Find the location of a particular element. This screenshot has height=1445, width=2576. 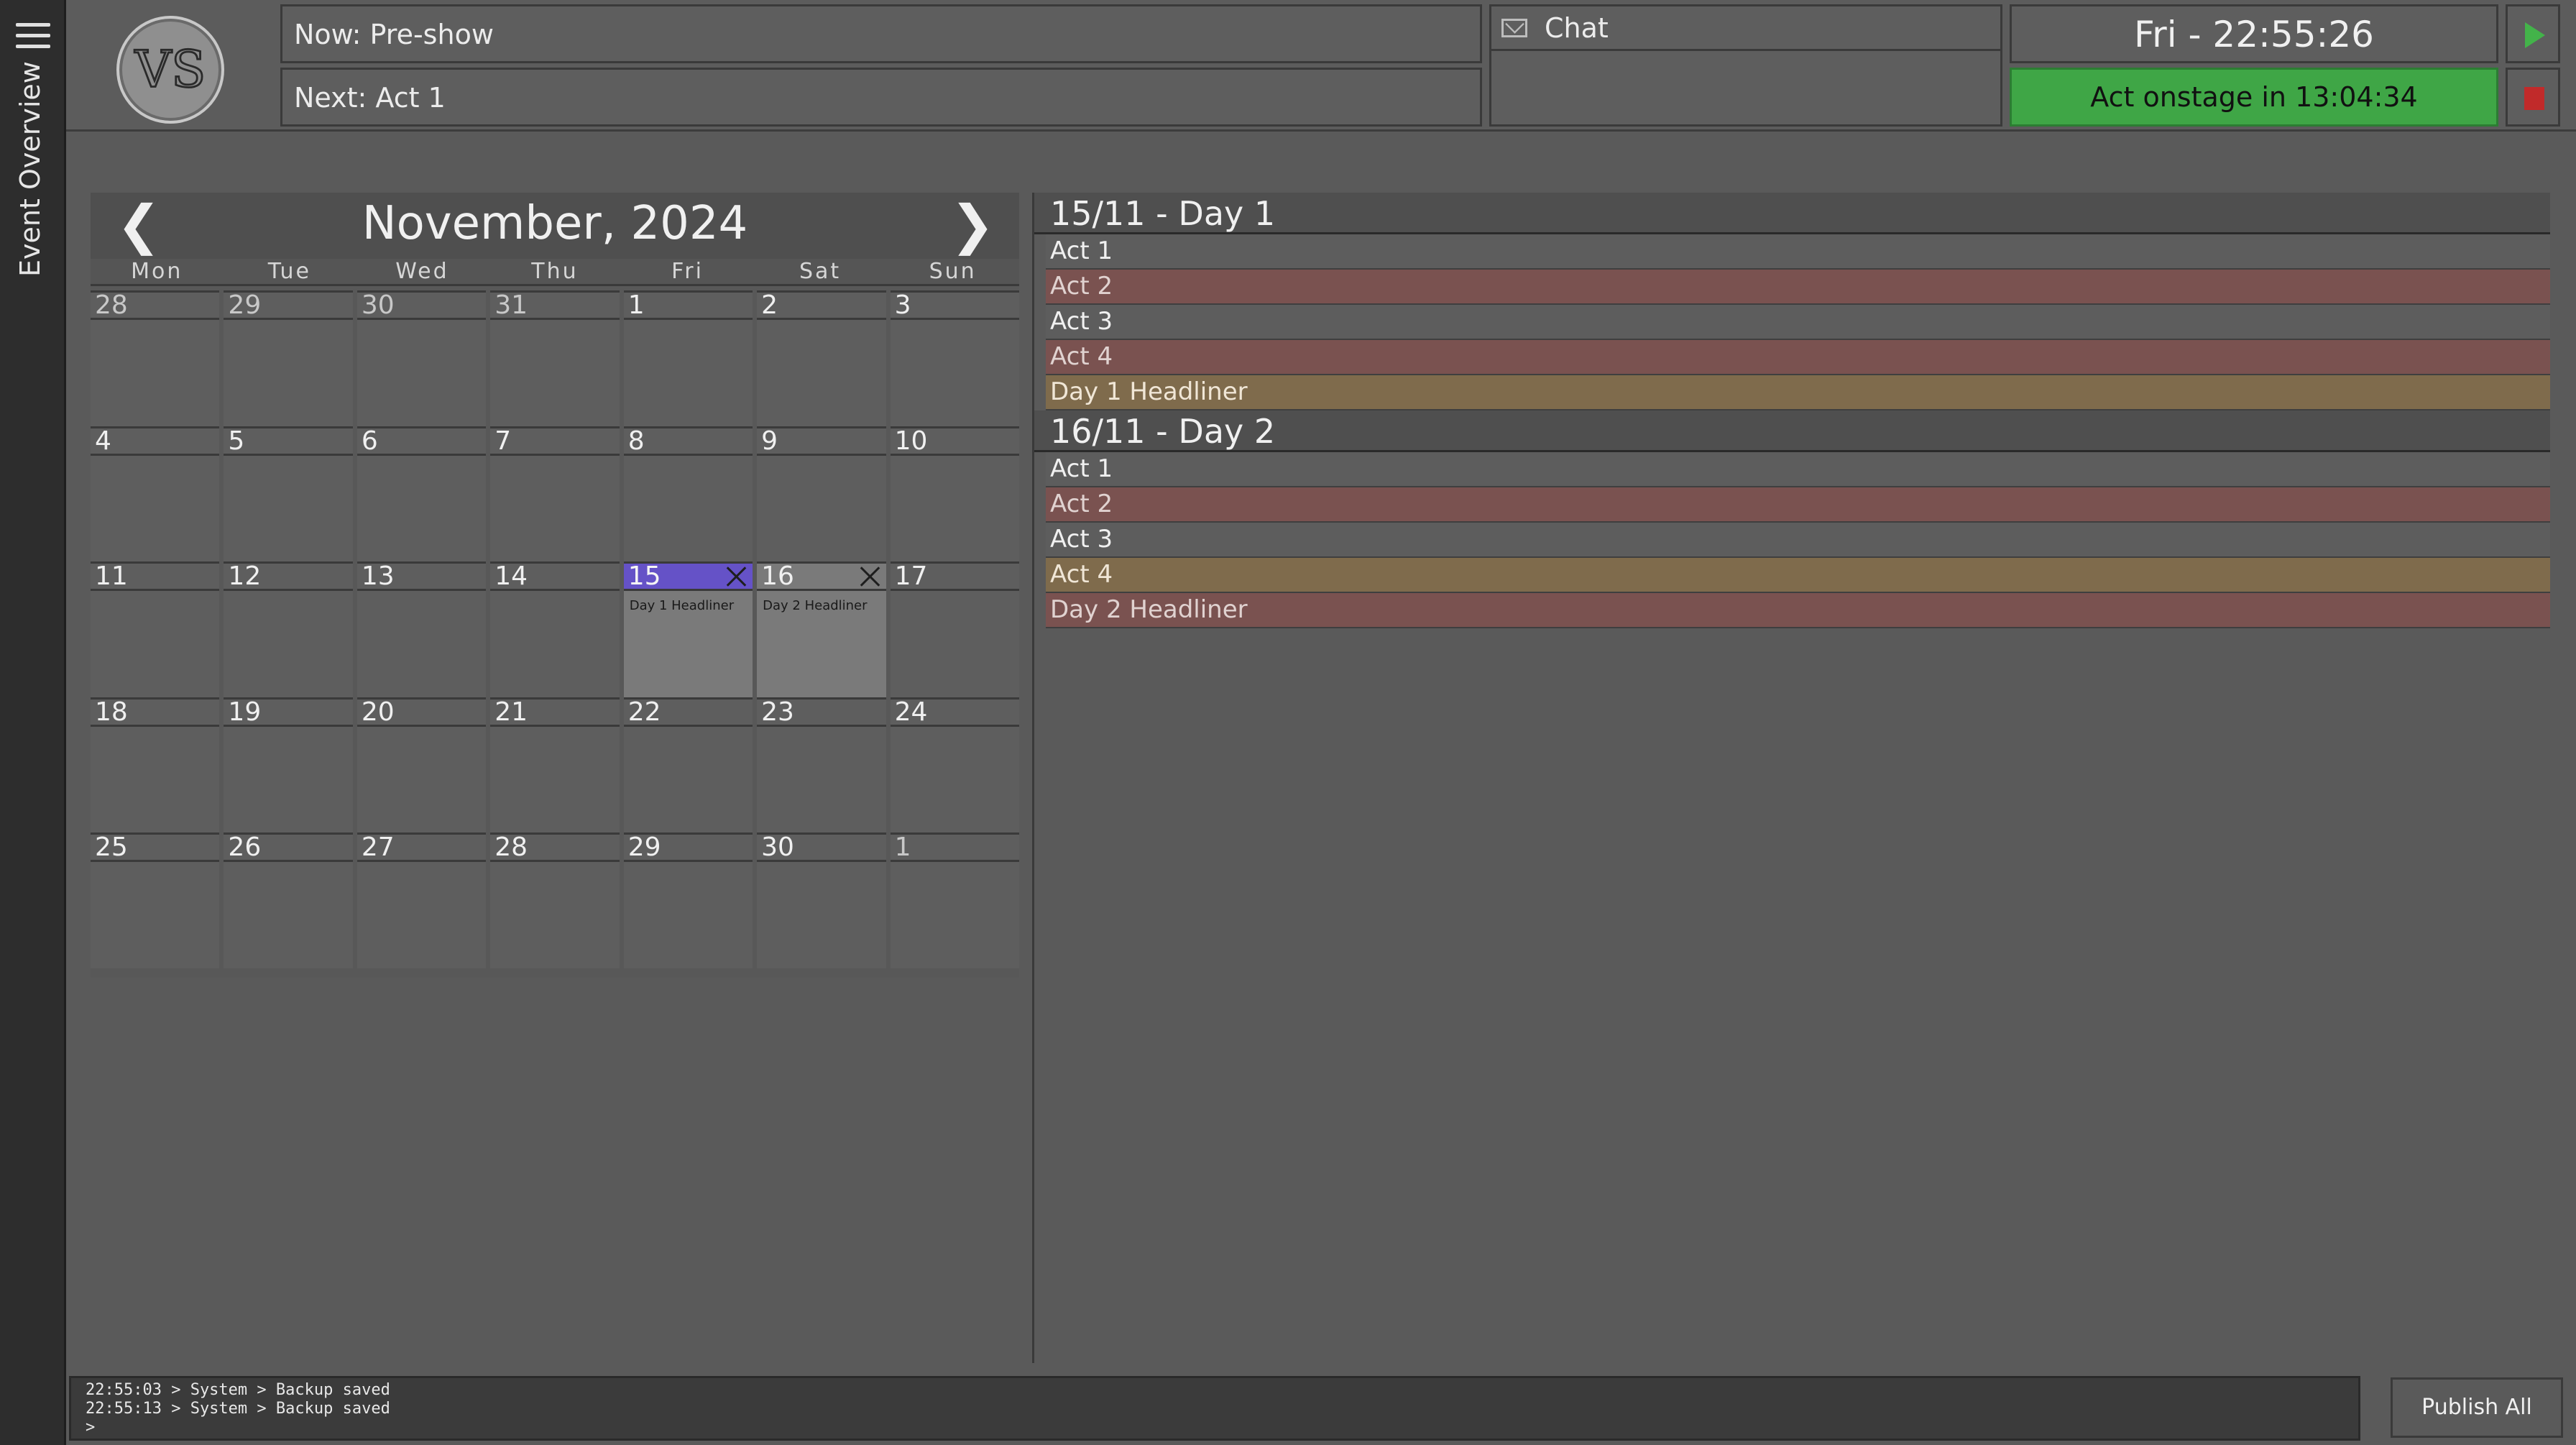

day-number: 25 is located at coordinates (155, 848).